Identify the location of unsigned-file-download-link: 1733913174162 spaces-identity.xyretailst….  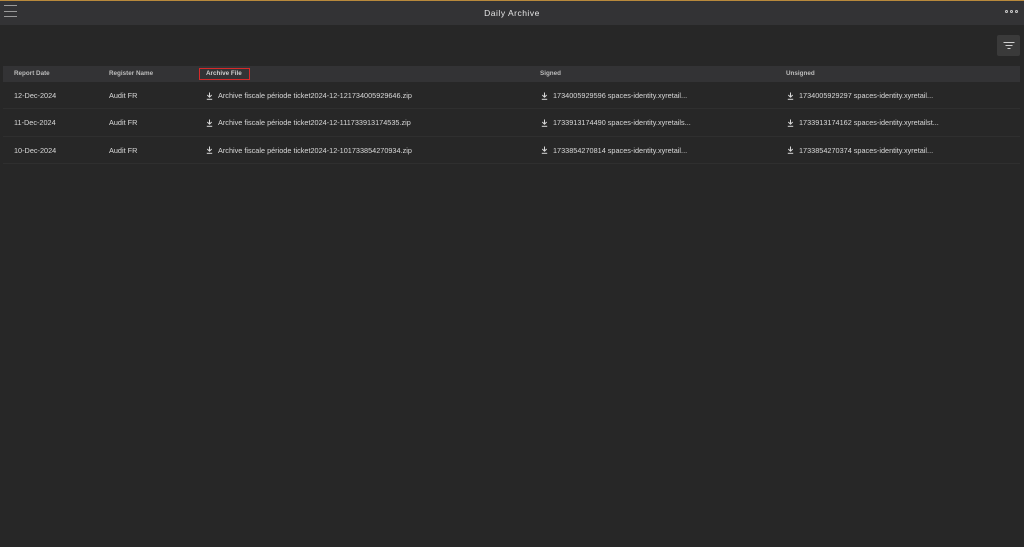
(863, 122).